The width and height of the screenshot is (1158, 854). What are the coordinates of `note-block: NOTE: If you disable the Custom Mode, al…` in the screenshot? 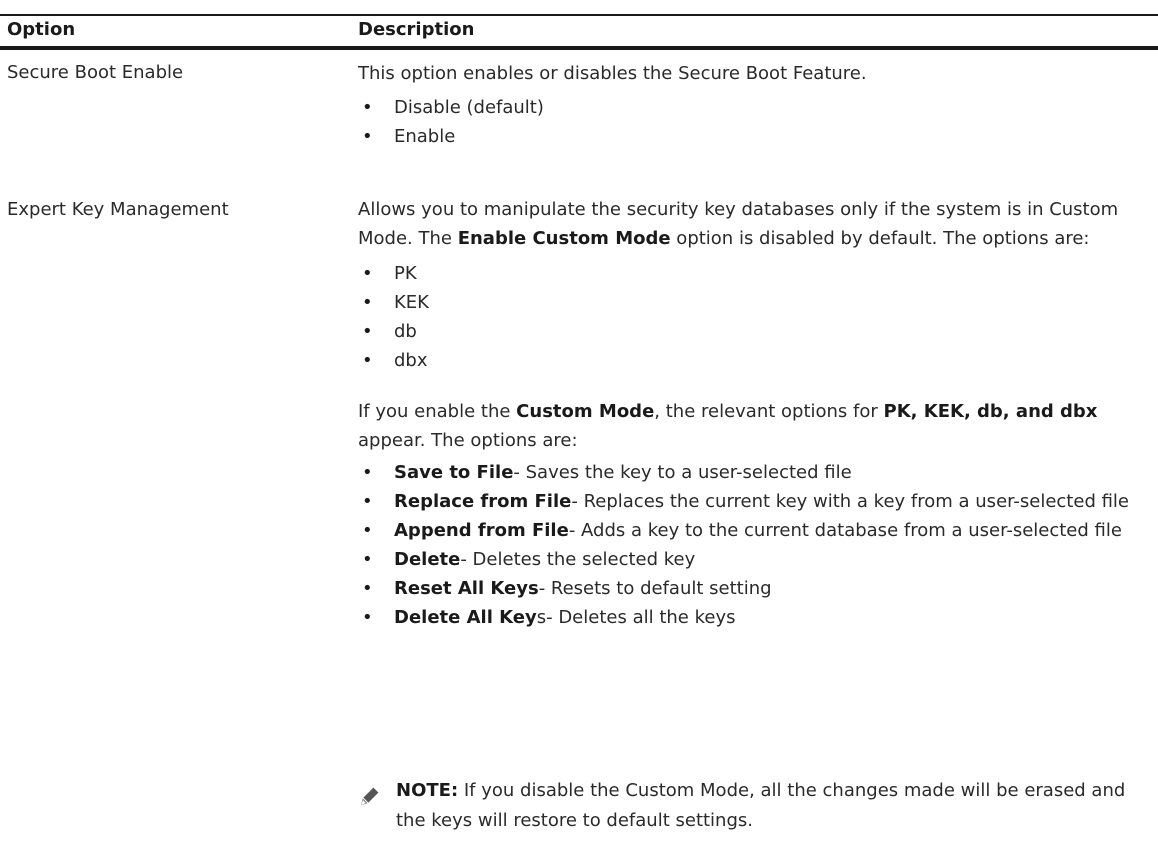 It's located at (753, 806).